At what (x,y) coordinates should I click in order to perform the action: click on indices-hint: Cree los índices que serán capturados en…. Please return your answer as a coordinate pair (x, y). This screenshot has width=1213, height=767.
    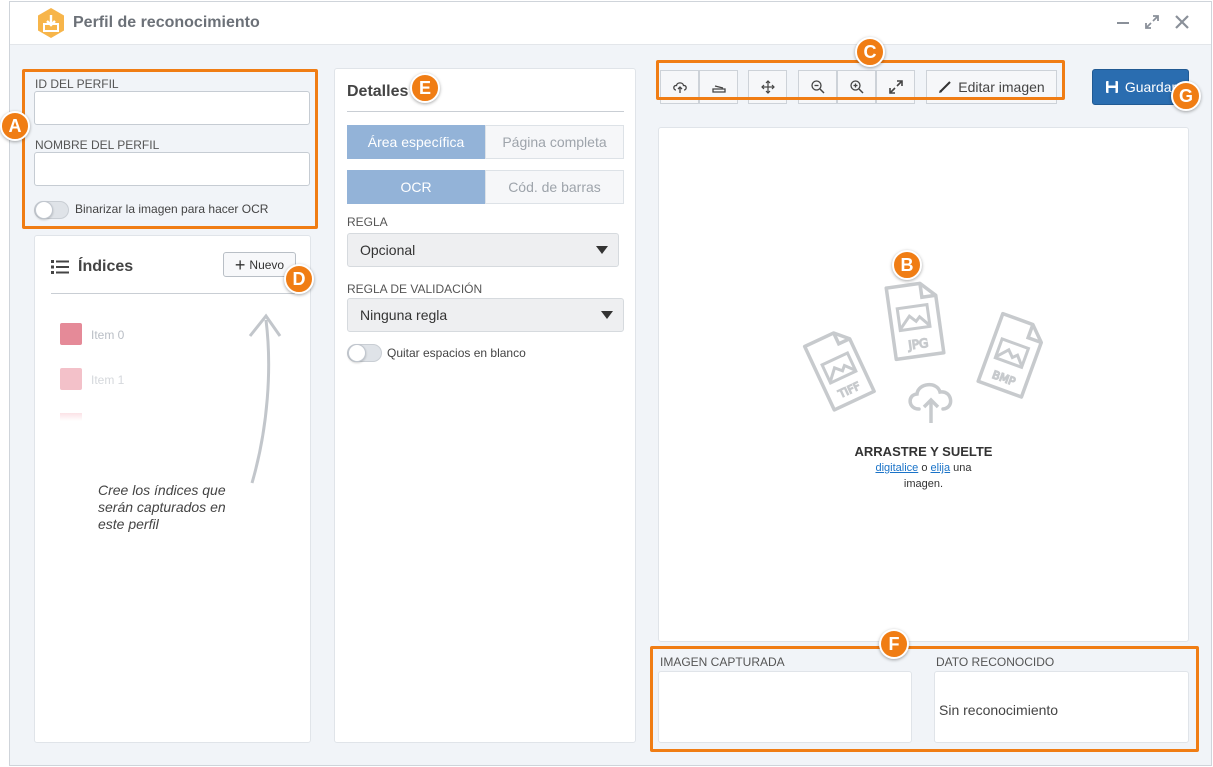
    Looking at the image, I should click on (162, 507).